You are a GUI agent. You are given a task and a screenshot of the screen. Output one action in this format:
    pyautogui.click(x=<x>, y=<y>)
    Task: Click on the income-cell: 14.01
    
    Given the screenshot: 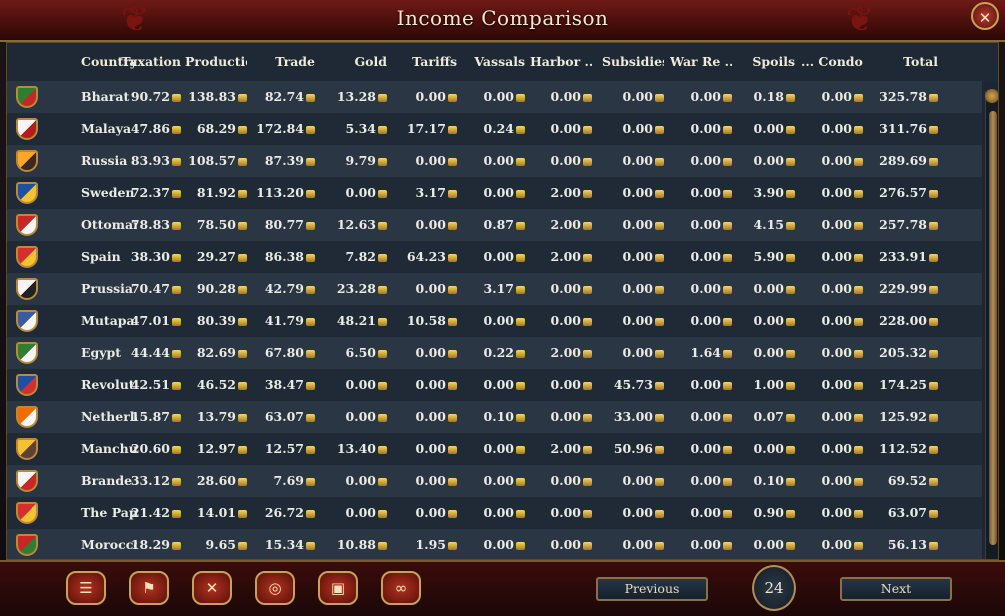 What is the action you would take?
    pyautogui.click(x=215, y=512)
    